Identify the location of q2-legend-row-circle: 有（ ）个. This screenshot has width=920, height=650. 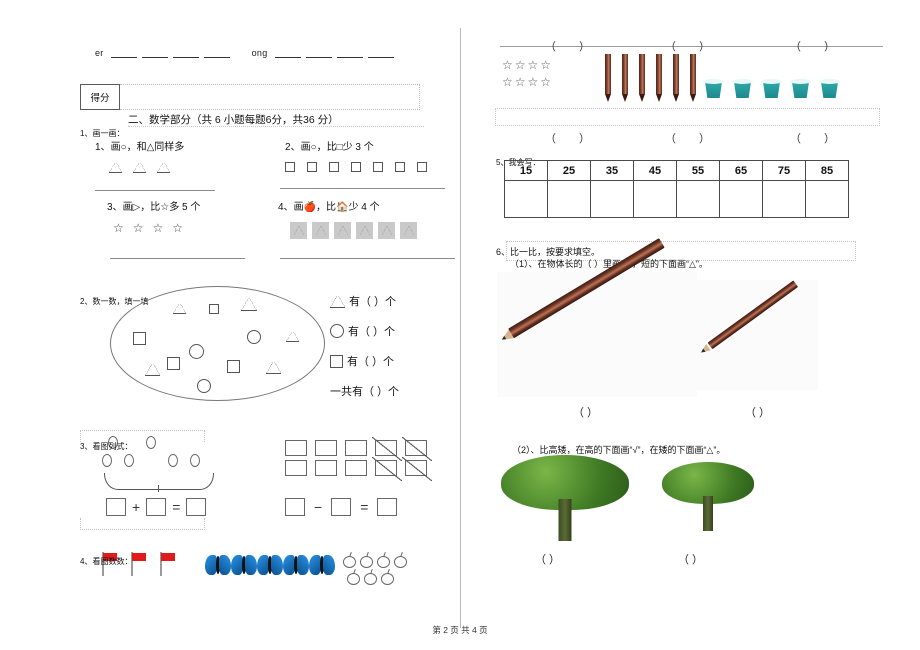
(364, 331).